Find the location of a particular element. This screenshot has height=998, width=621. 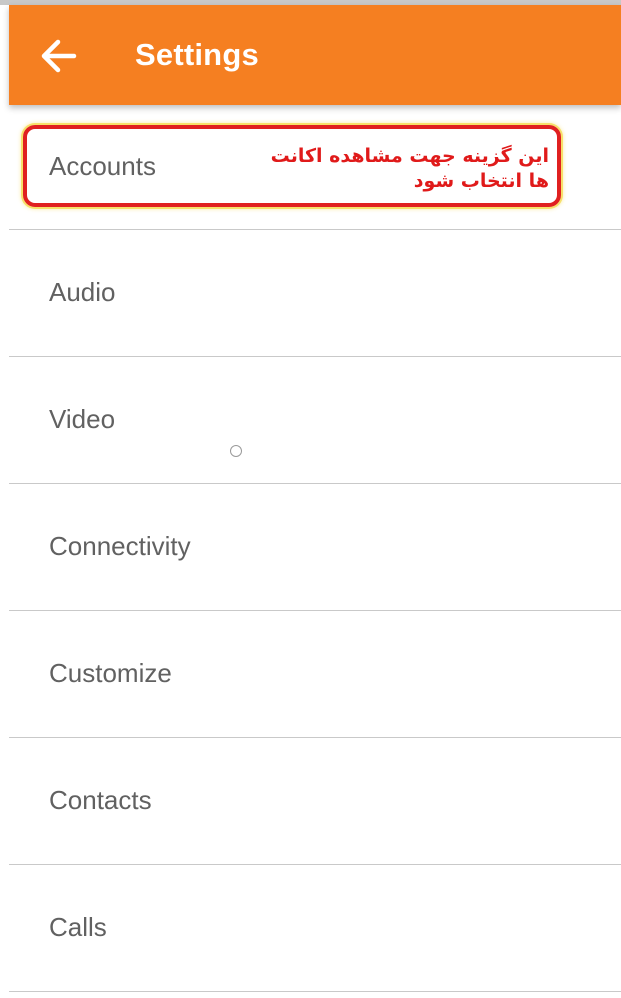

settings-item-label: Connectivity is located at coordinates (120, 546).